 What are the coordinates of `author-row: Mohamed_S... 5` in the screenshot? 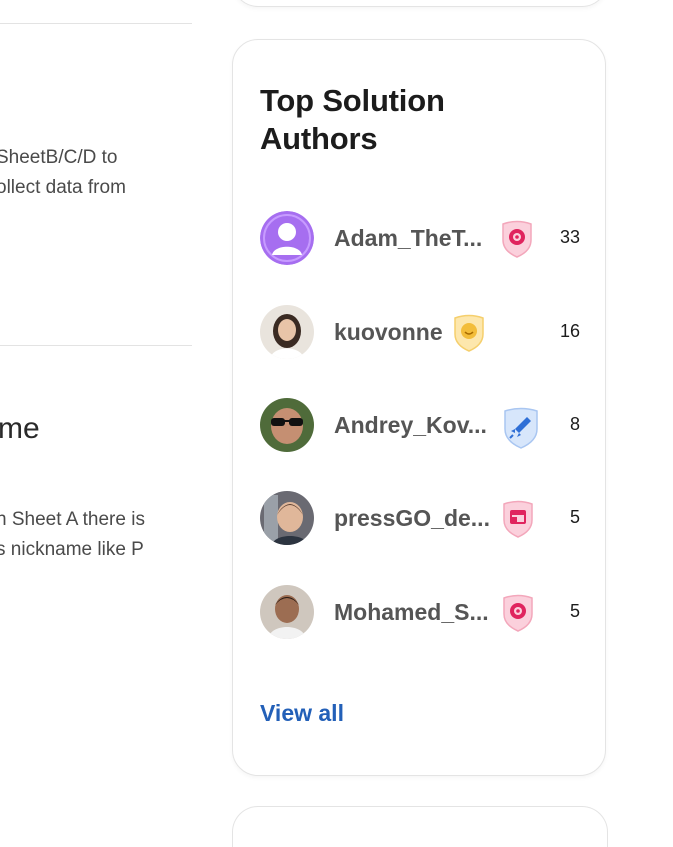 It's located at (420, 613).